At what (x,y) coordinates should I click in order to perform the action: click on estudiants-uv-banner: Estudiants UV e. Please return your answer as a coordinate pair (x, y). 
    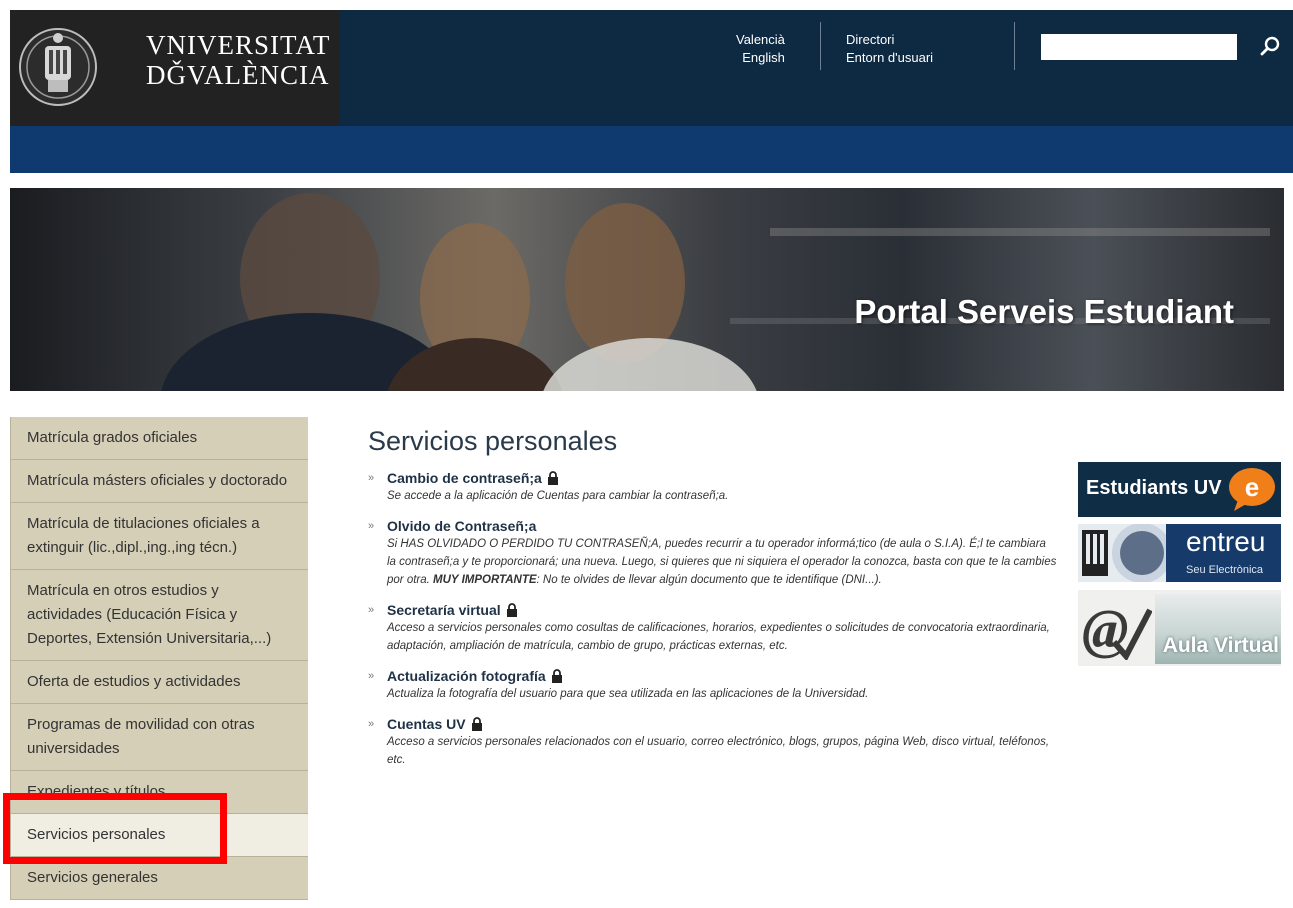
    Looking at the image, I should click on (1179, 489).